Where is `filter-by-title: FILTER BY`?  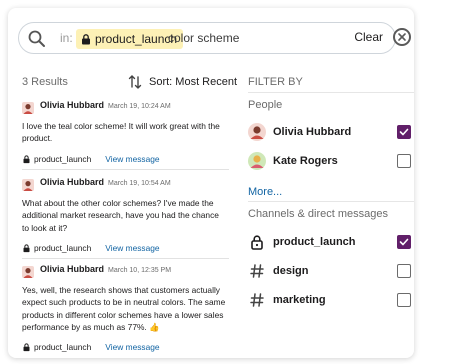 filter-by-title: FILTER BY is located at coordinates (275, 82).